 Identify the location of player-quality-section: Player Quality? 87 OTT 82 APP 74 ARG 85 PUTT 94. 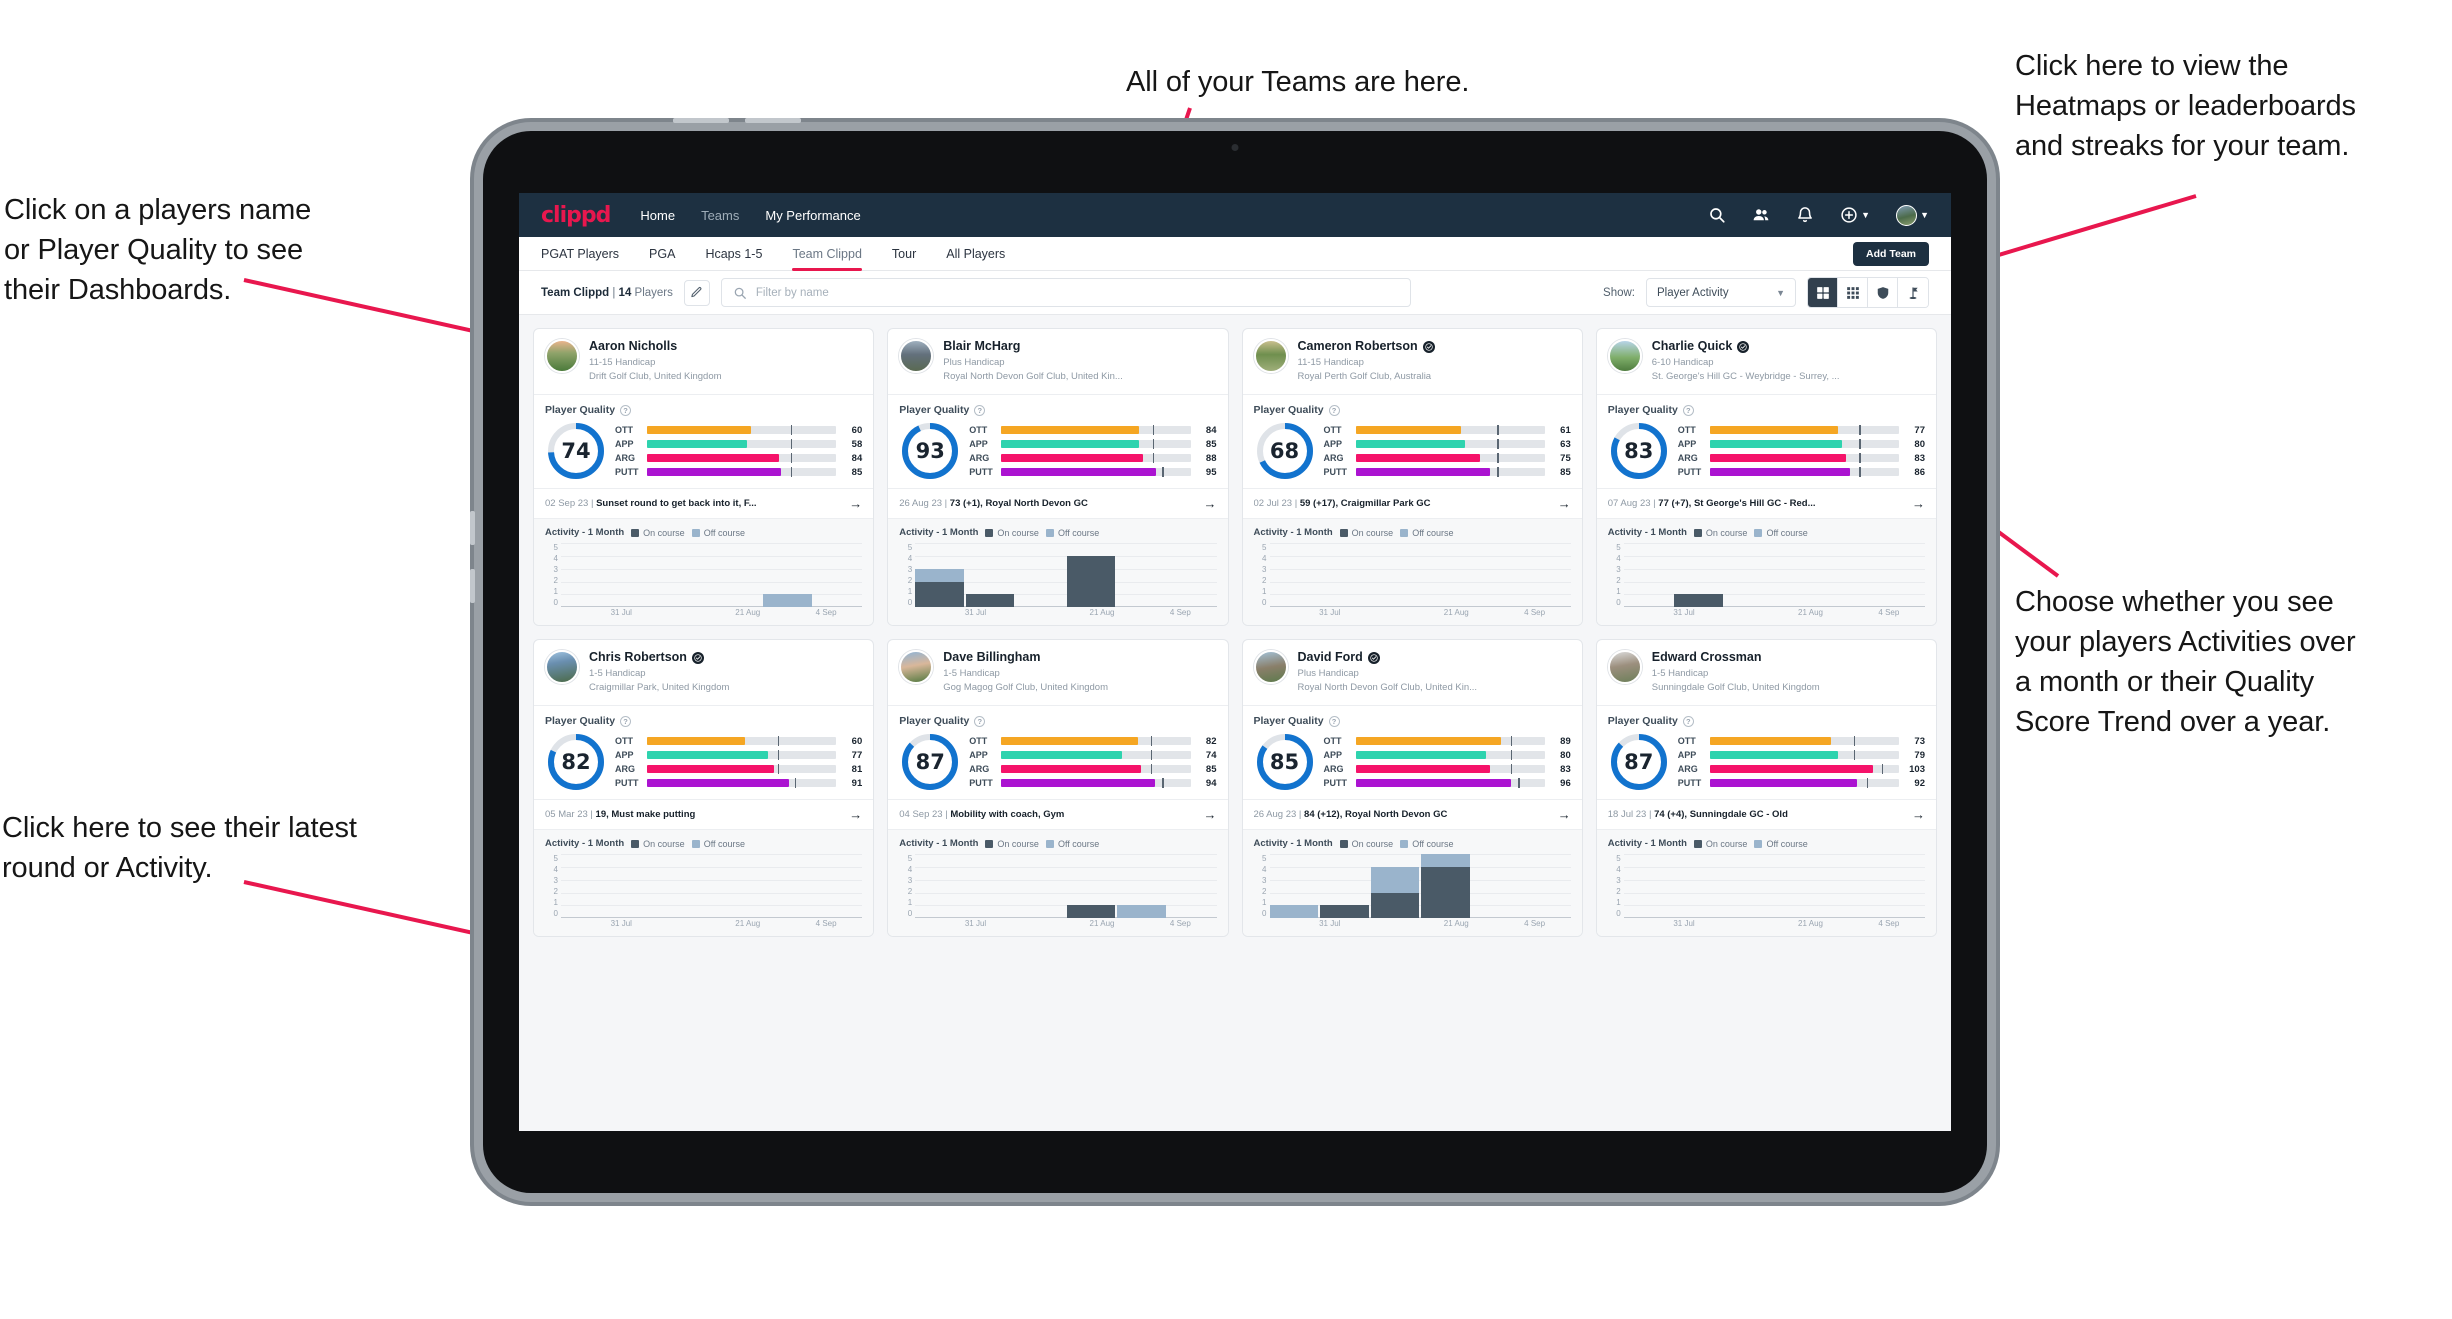
(1058, 752).